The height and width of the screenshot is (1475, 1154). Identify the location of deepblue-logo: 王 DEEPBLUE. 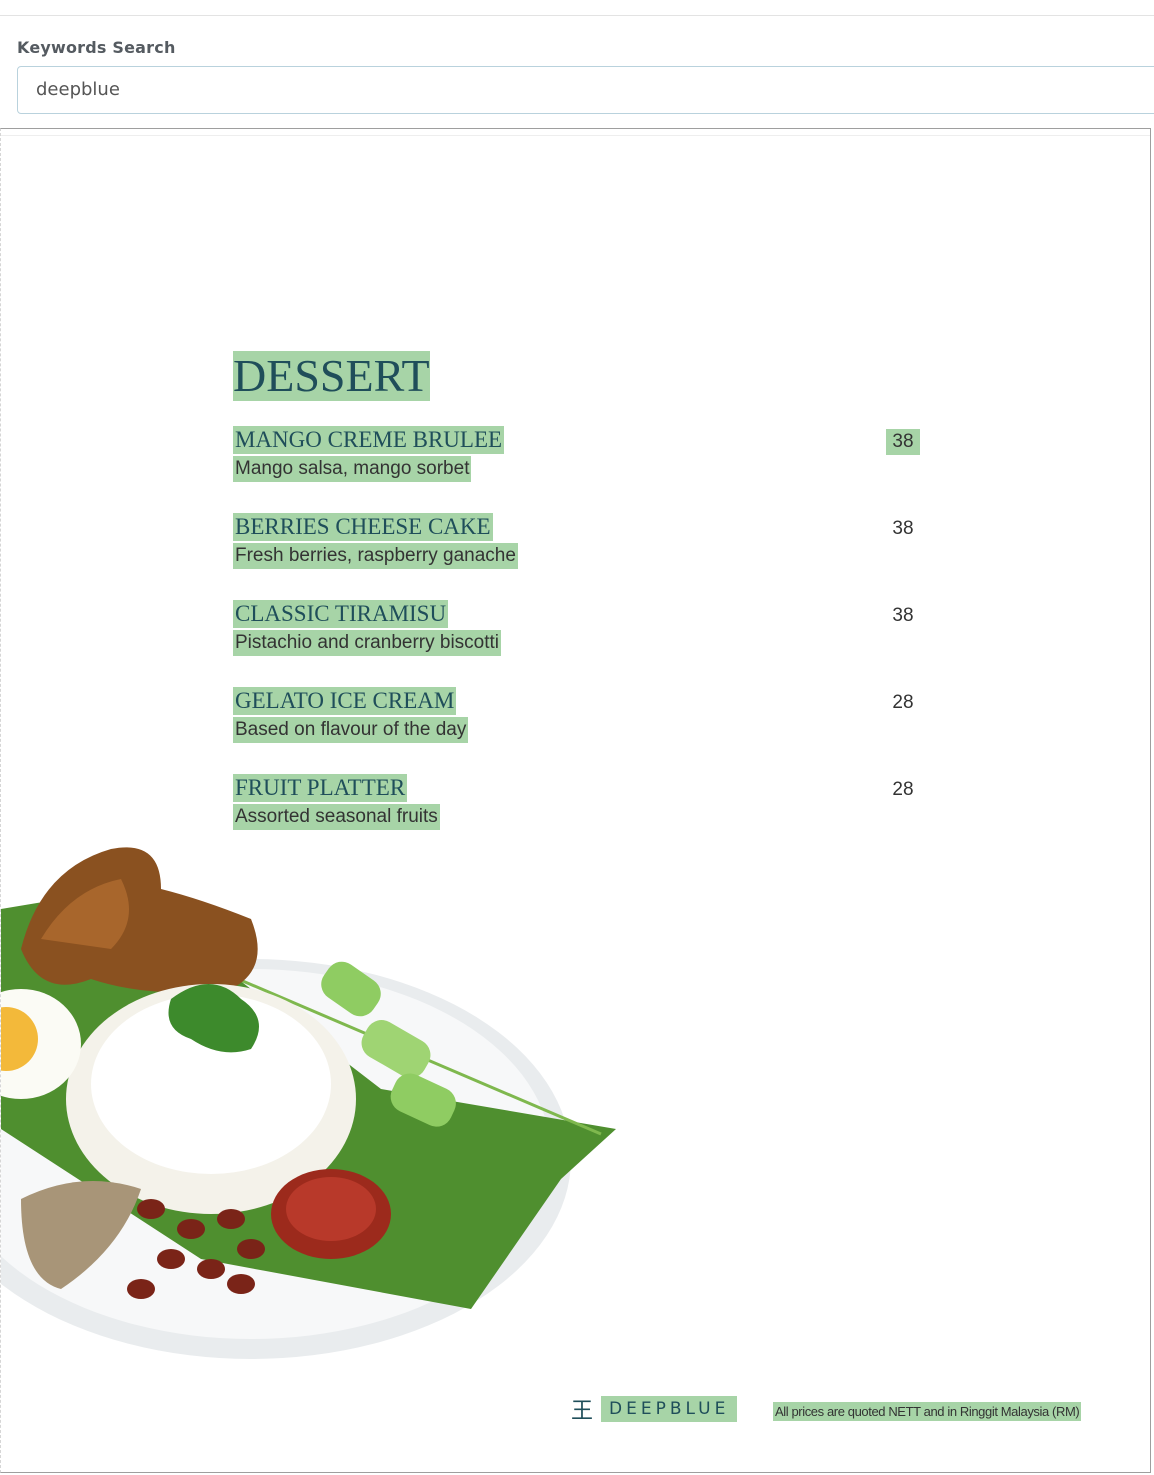
(654, 1409).